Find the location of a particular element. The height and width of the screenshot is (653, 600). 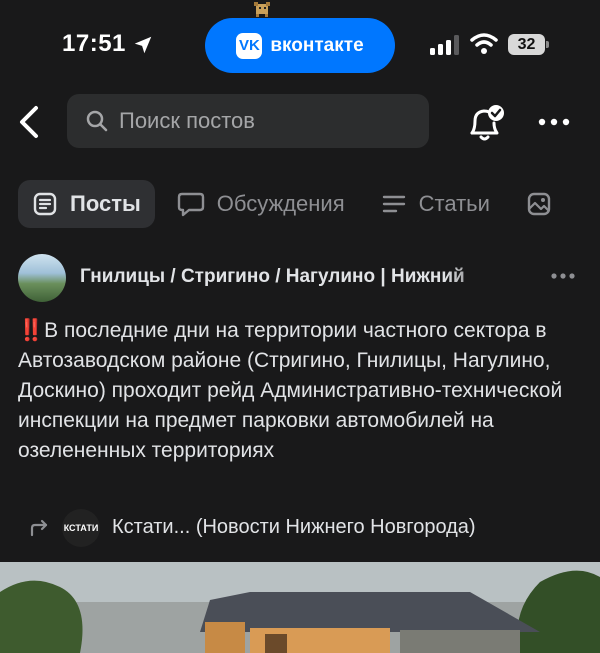

tab-discussions: Обсуждения is located at coordinates (261, 204).